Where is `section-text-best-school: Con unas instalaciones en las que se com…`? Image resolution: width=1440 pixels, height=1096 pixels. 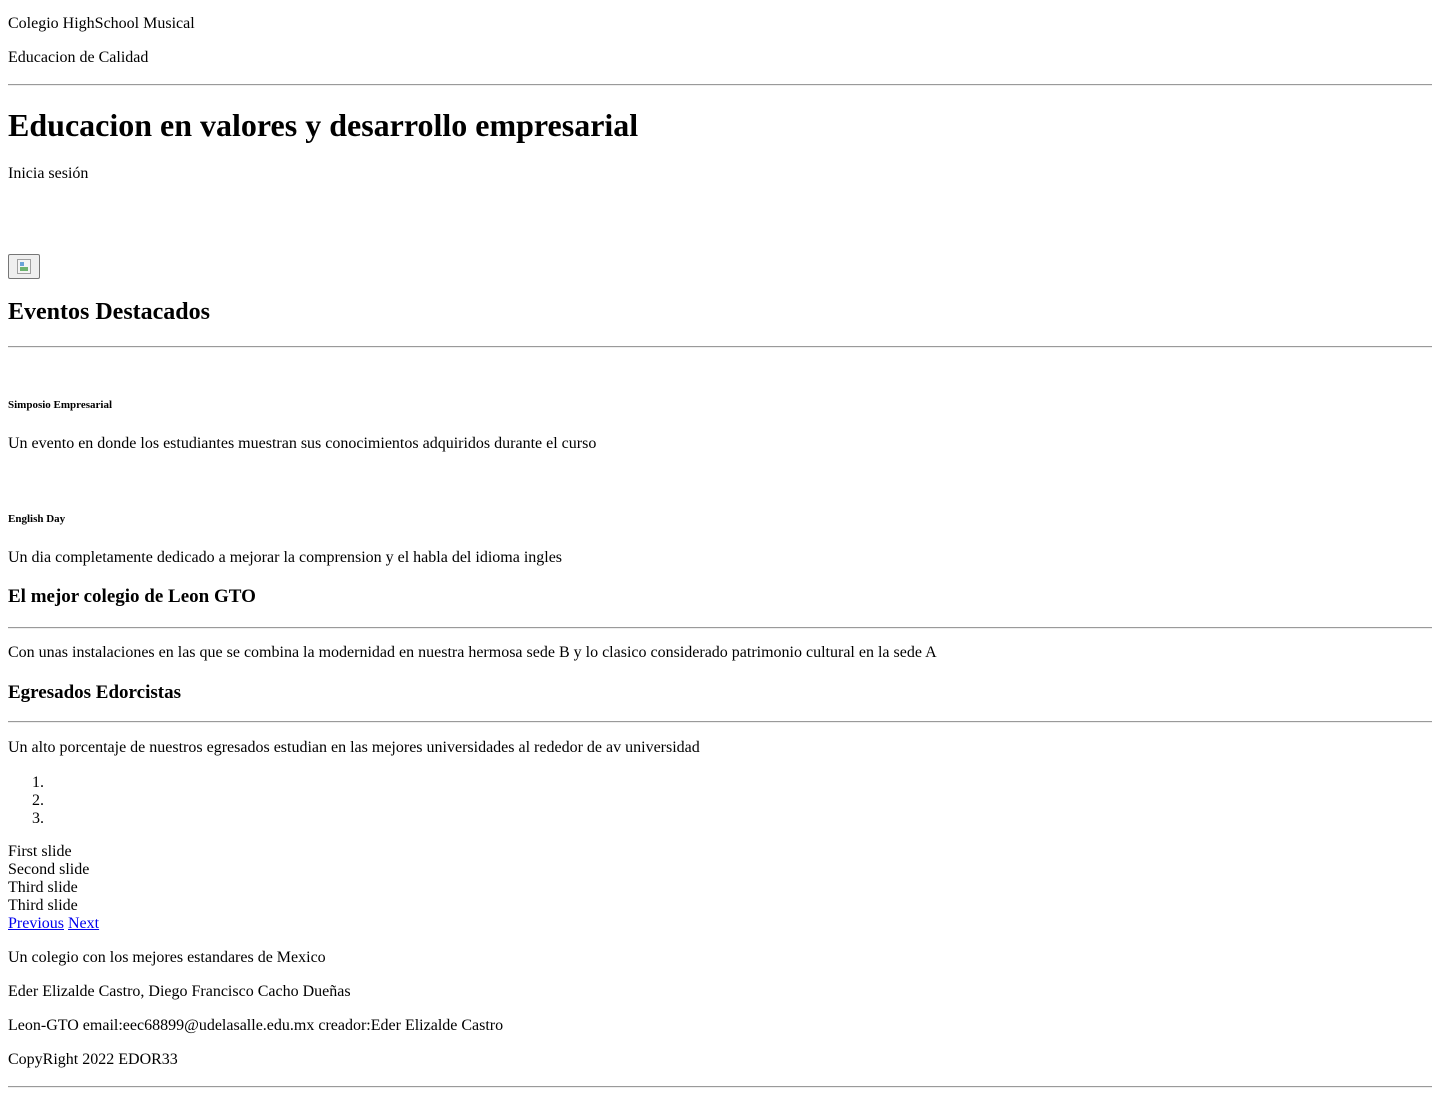
section-text-best-school: Con unas instalaciones en las que se com… is located at coordinates (472, 652).